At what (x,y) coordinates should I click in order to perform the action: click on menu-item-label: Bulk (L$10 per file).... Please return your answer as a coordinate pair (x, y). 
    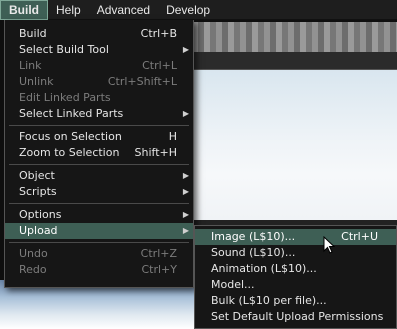
    Looking at the image, I should click on (269, 300).